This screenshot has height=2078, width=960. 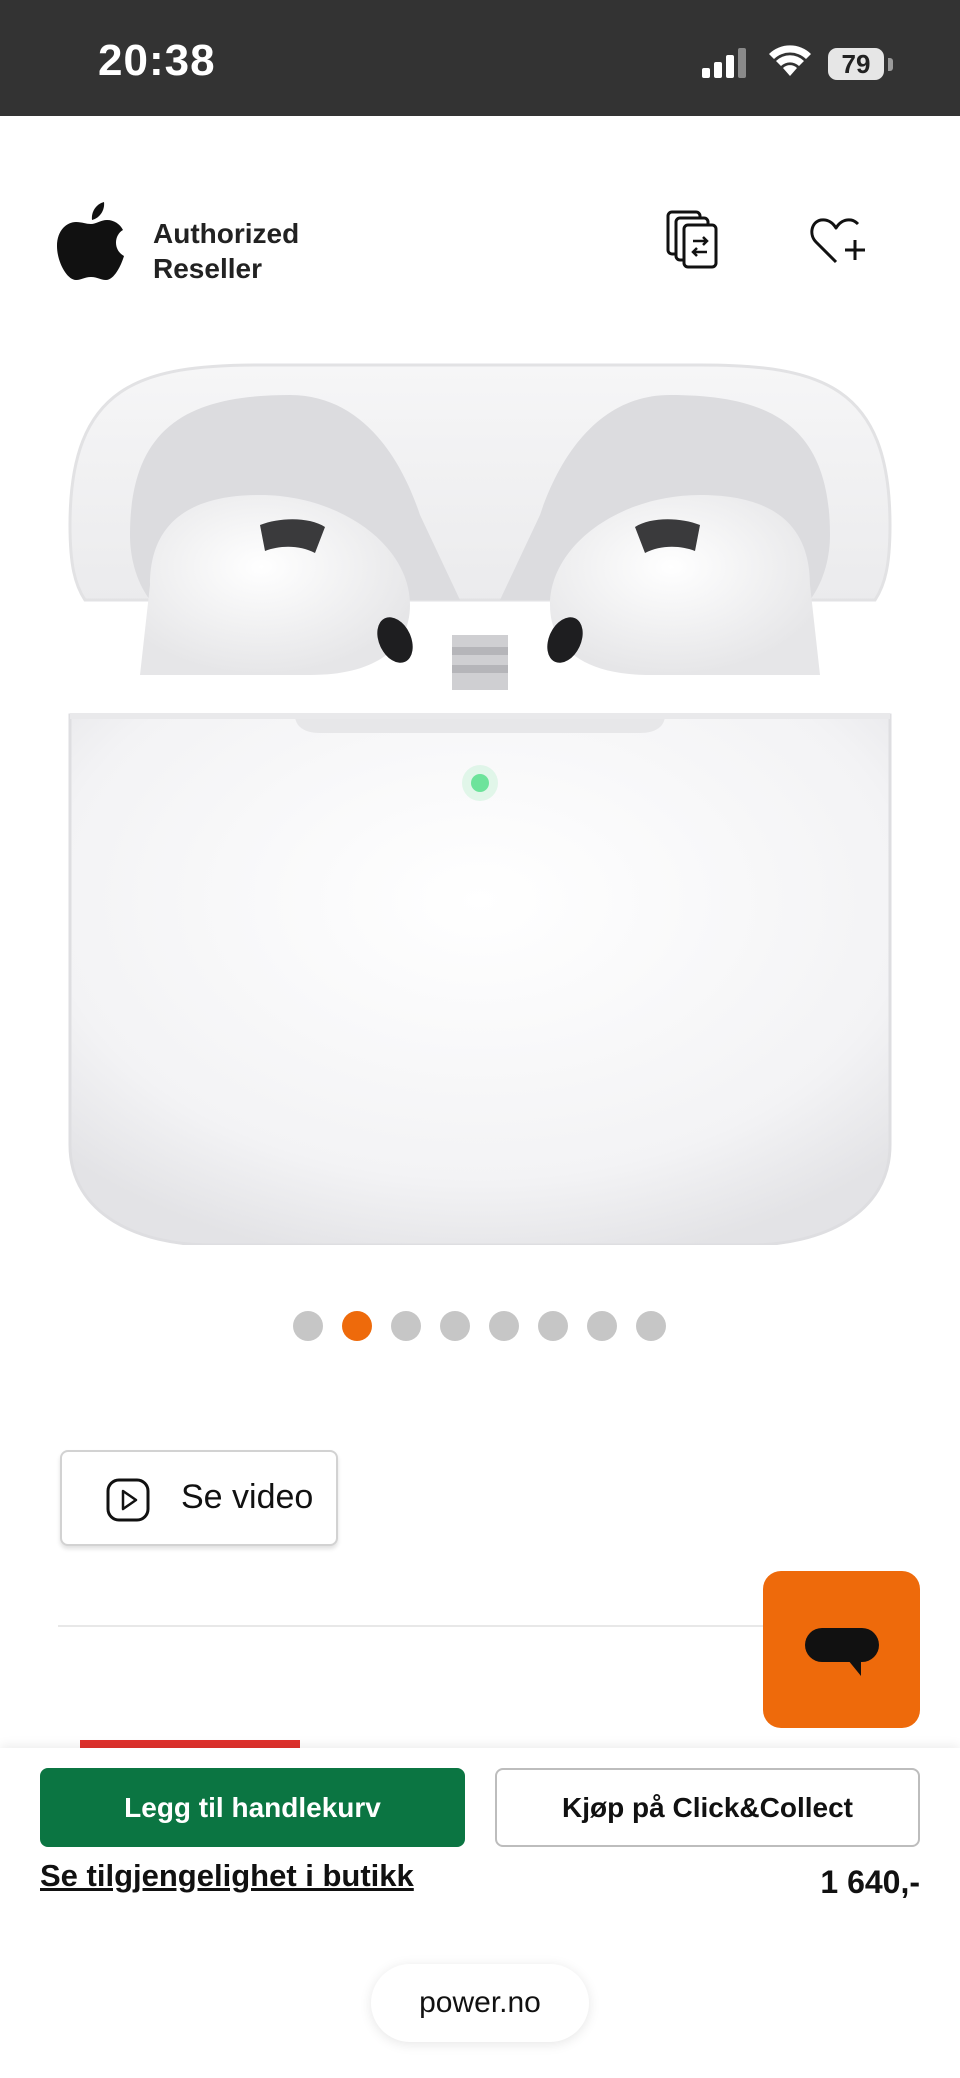 What do you see at coordinates (870, 1882) in the screenshot?
I see `price: 1 640,-` at bounding box center [870, 1882].